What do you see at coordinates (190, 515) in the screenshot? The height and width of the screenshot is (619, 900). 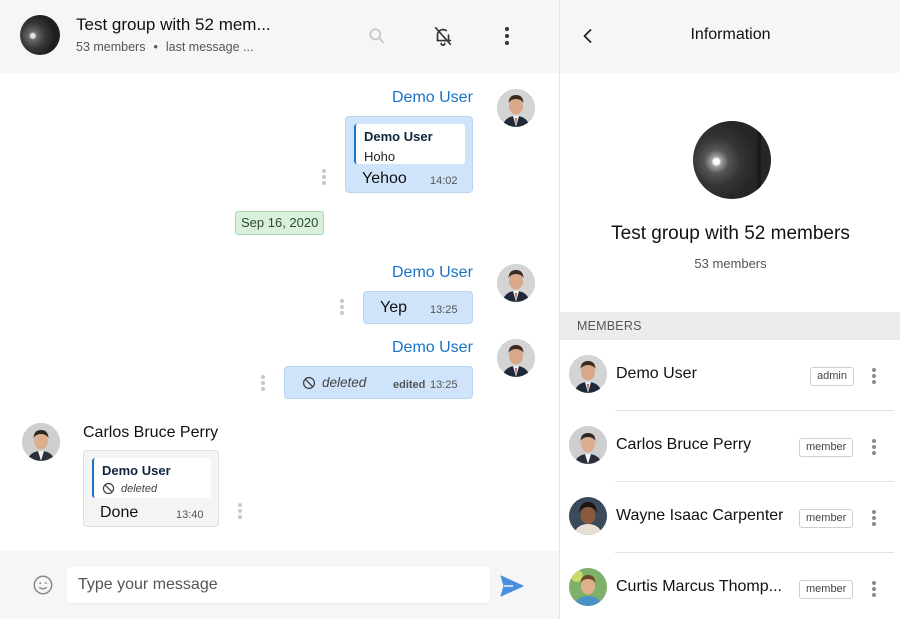 I see `message-time: 13:40` at bounding box center [190, 515].